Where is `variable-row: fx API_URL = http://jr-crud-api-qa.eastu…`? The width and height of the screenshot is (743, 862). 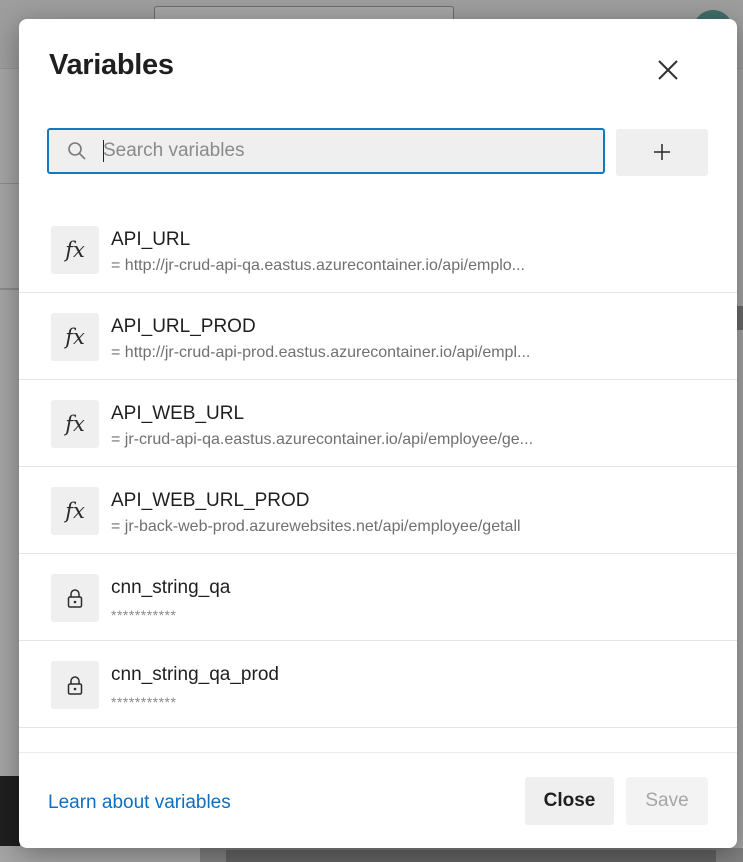
variable-row: fx API_URL = http://jr-crud-api-qa.eastu… is located at coordinates (378, 249).